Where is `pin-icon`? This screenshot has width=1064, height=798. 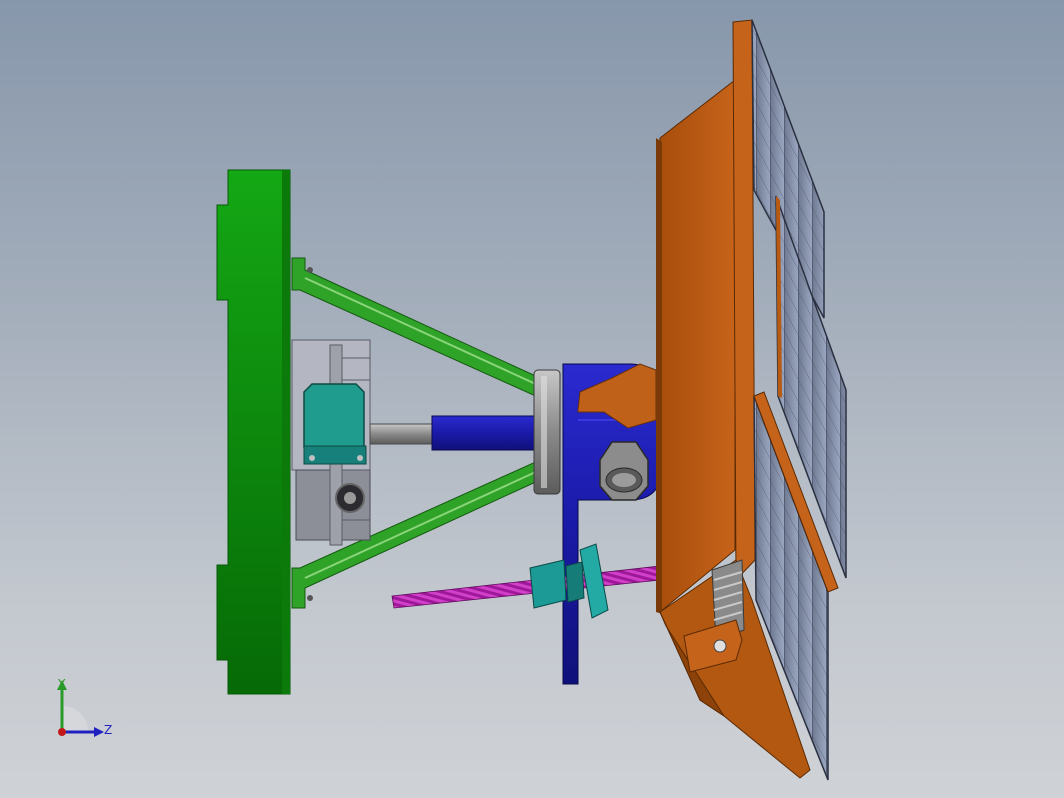
pin-icon is located at coordinates (720, 646).